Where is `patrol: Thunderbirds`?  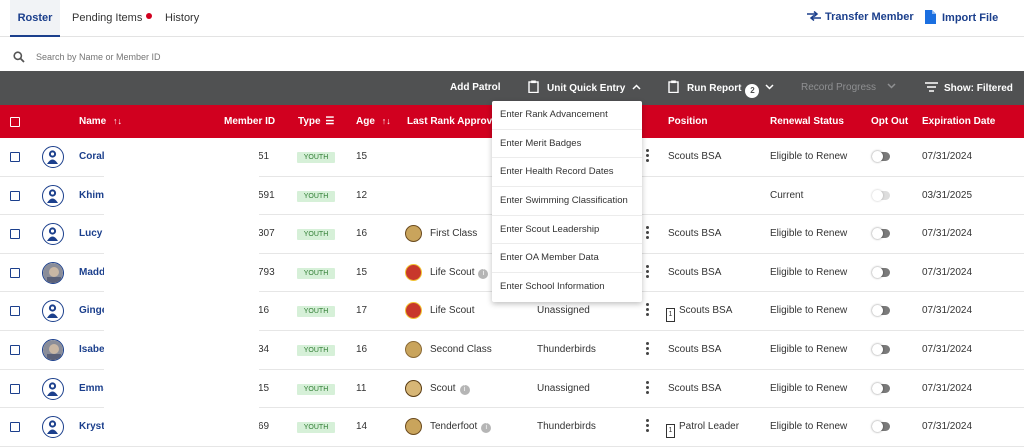 patrol: Thunderbirds is located at coordinates (566, 349).